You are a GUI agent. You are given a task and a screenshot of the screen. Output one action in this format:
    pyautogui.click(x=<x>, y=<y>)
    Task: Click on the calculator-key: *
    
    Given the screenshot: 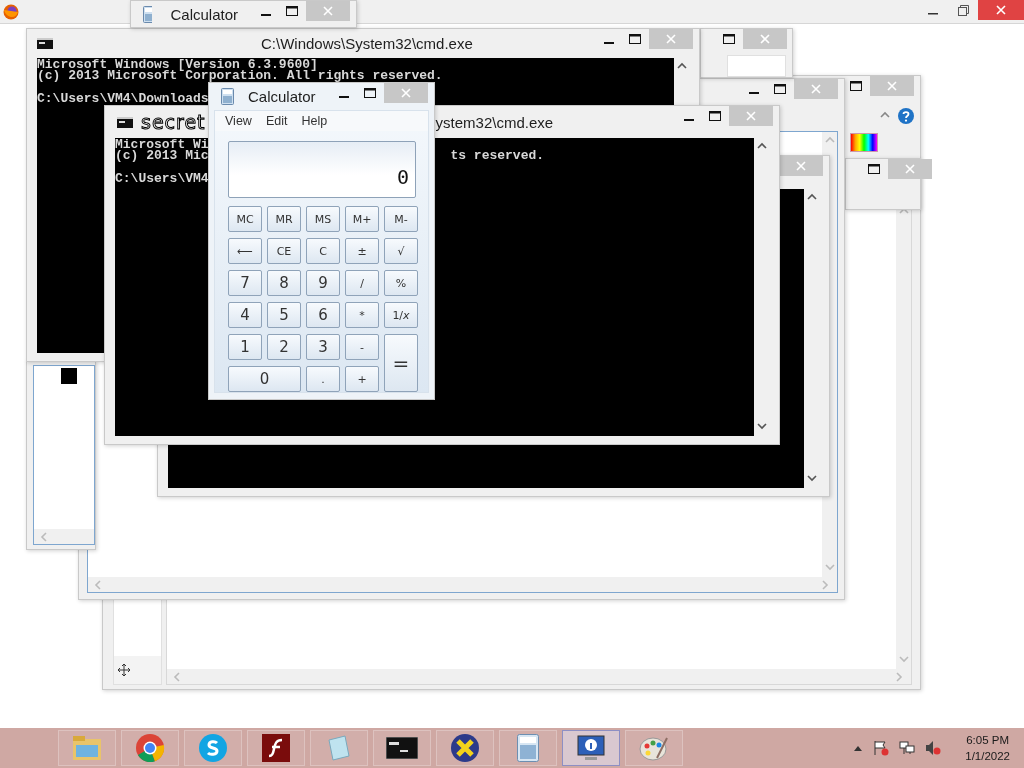 What is the action you would take?
    pyautogui.click(x=362, y=315)
    